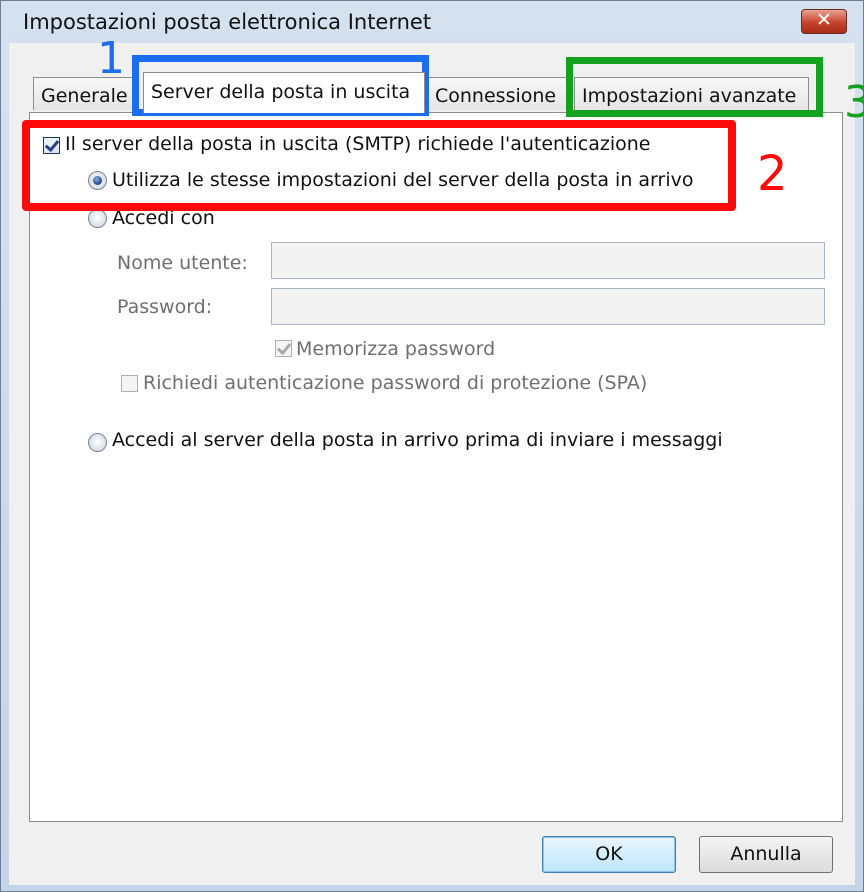 This screenshot has height=892, width=864. Describe the element at coordinates (283, 348) in the screenshot. I see `remember-password-checkbox` at that location.